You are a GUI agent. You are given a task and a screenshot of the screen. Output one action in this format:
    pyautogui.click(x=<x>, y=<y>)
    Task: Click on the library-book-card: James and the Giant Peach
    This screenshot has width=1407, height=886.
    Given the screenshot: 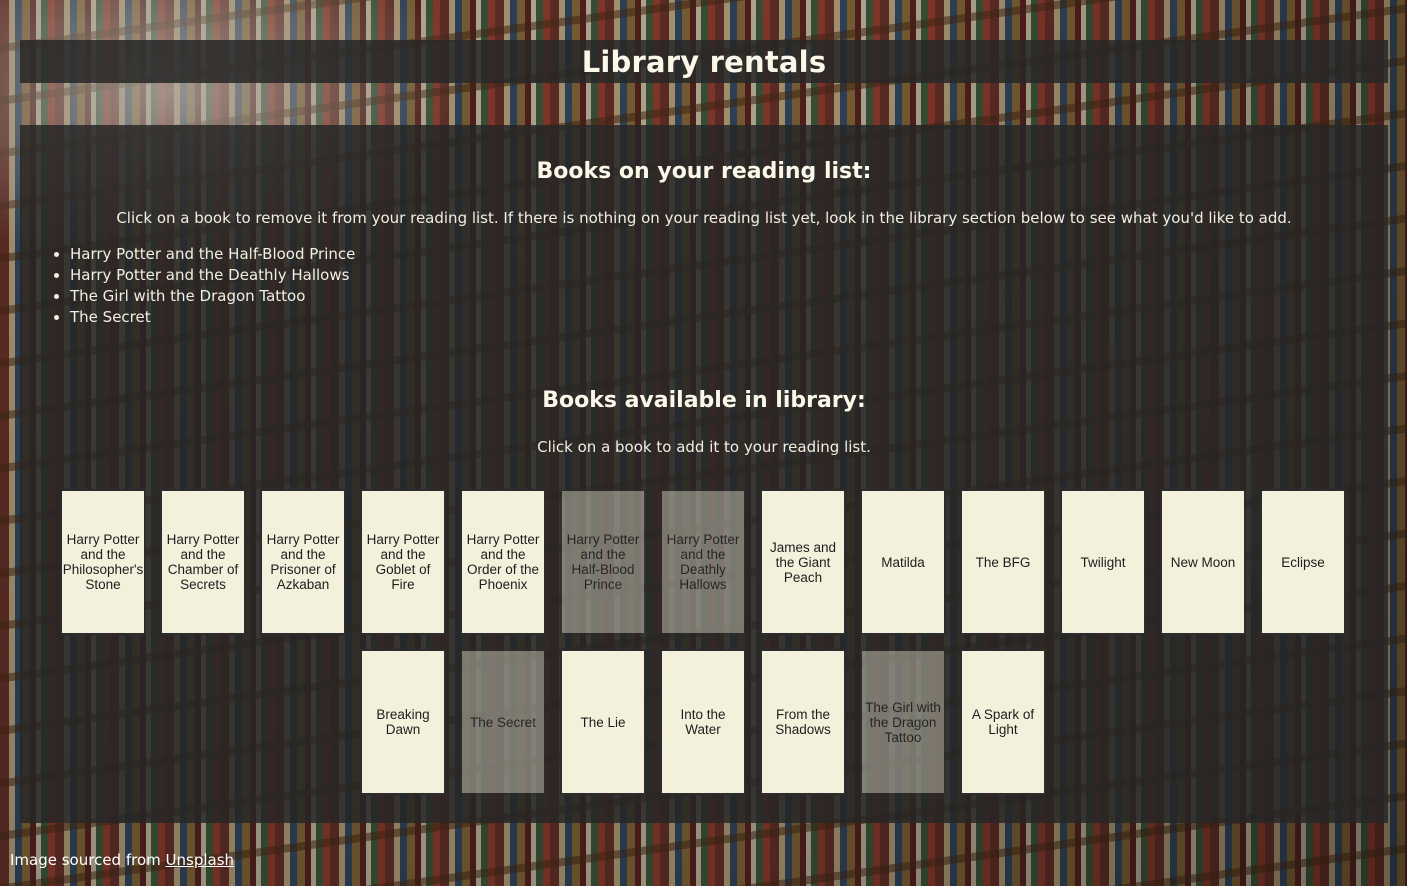 What is the action you would take?
    pyautogui.click(x=803, y=562)
    